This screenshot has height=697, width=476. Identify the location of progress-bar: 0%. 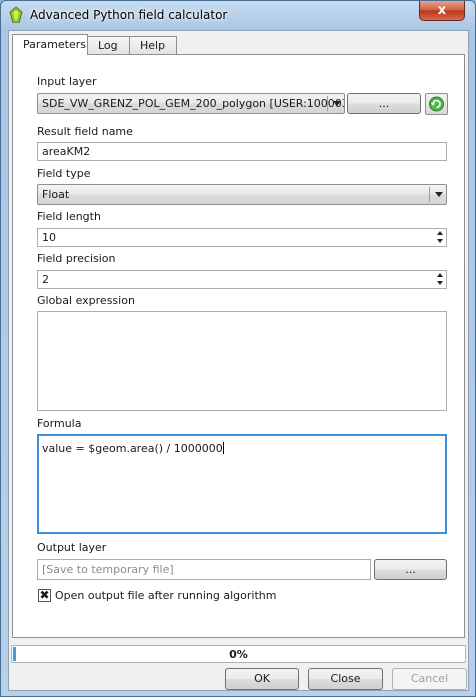
(238, 654).